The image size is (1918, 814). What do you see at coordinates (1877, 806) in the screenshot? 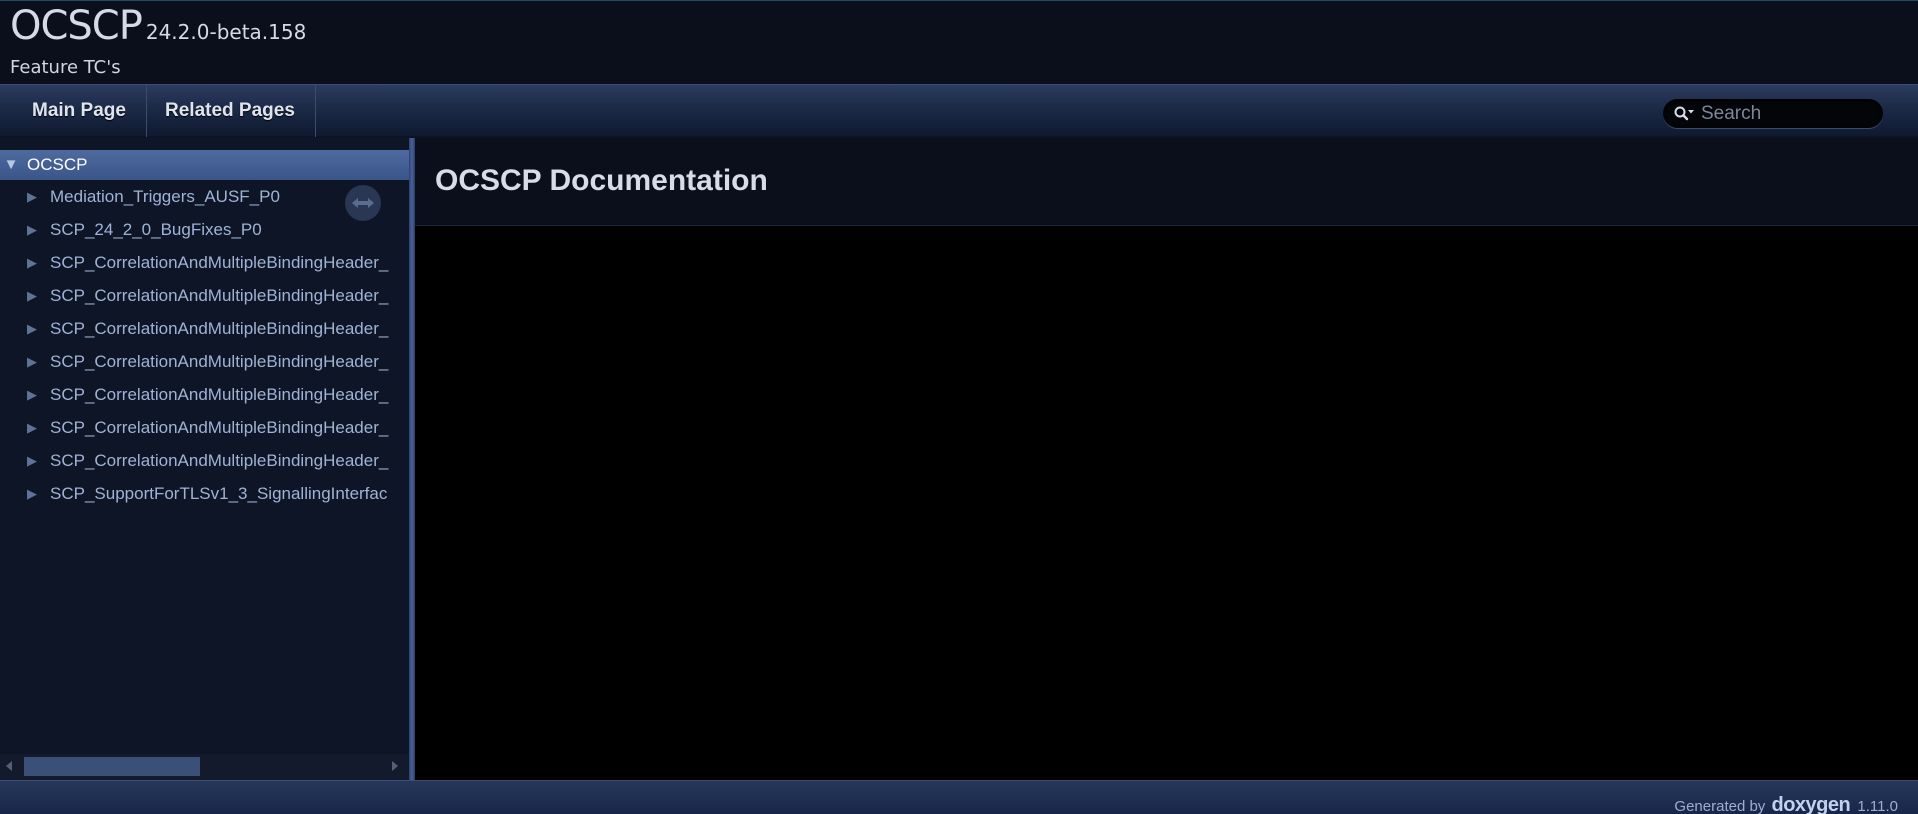
I see `doxygen-version: 1.11.0` at bounding box center [1877, 806].